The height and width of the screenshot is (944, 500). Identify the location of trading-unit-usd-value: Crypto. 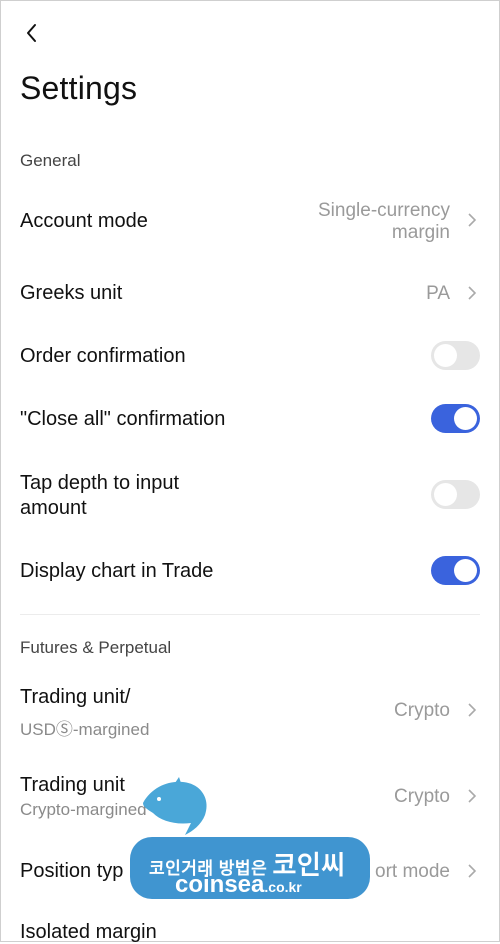
(422, 710).